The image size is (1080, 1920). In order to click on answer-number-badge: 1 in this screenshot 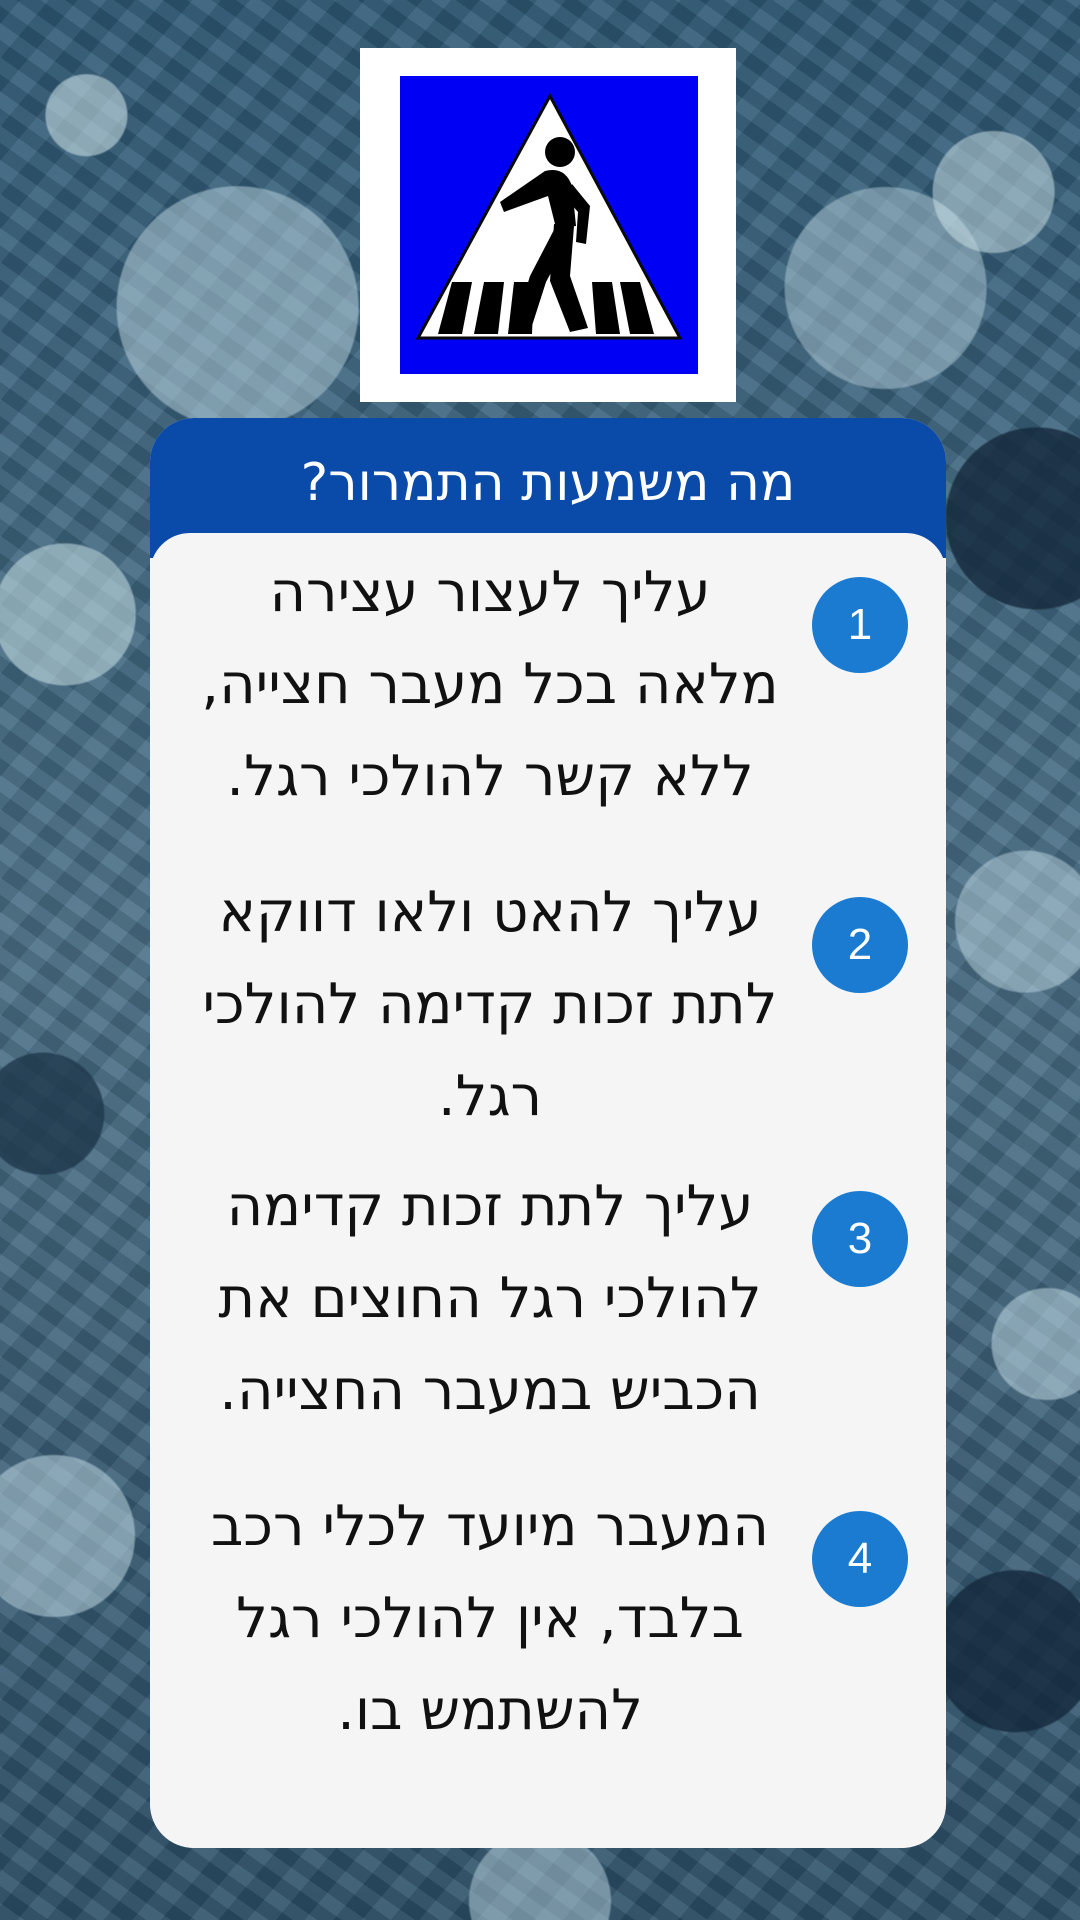, I will do `click(860, 625)`.